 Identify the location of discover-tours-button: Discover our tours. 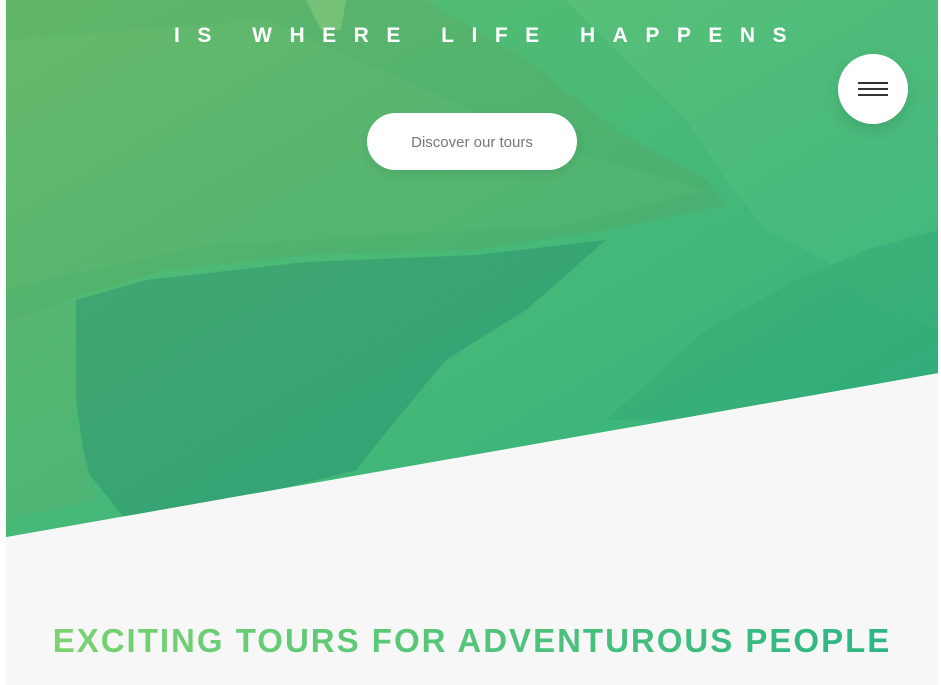
(472, 141).